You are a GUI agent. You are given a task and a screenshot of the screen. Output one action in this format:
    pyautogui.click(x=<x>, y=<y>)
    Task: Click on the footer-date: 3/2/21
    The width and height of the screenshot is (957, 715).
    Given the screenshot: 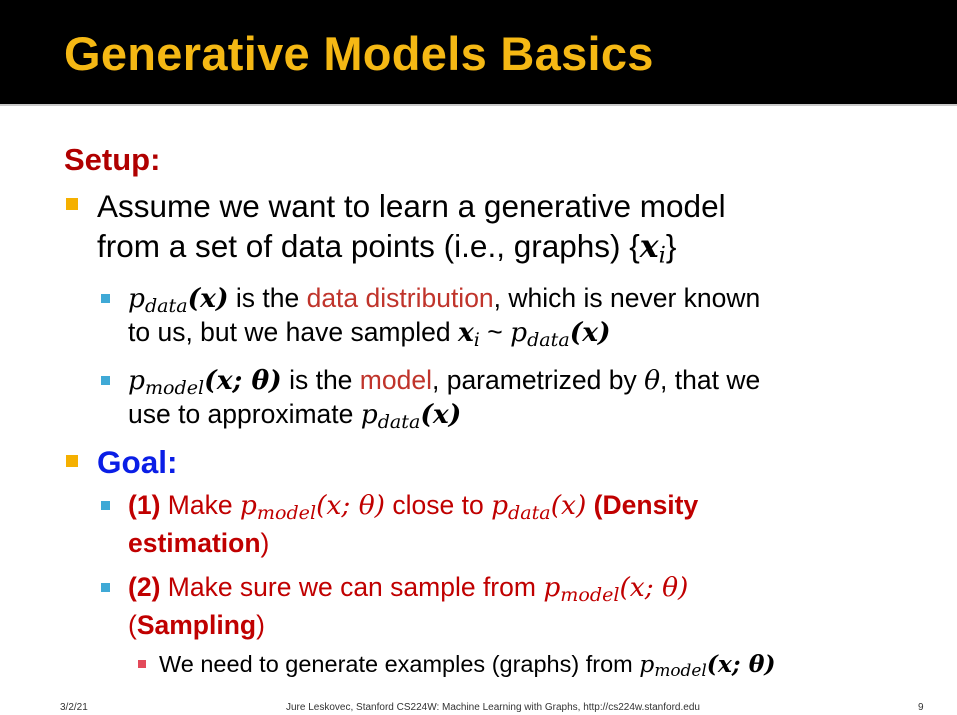 What is the action you would take?
    pyautogui.click(x=74, y=707)
    